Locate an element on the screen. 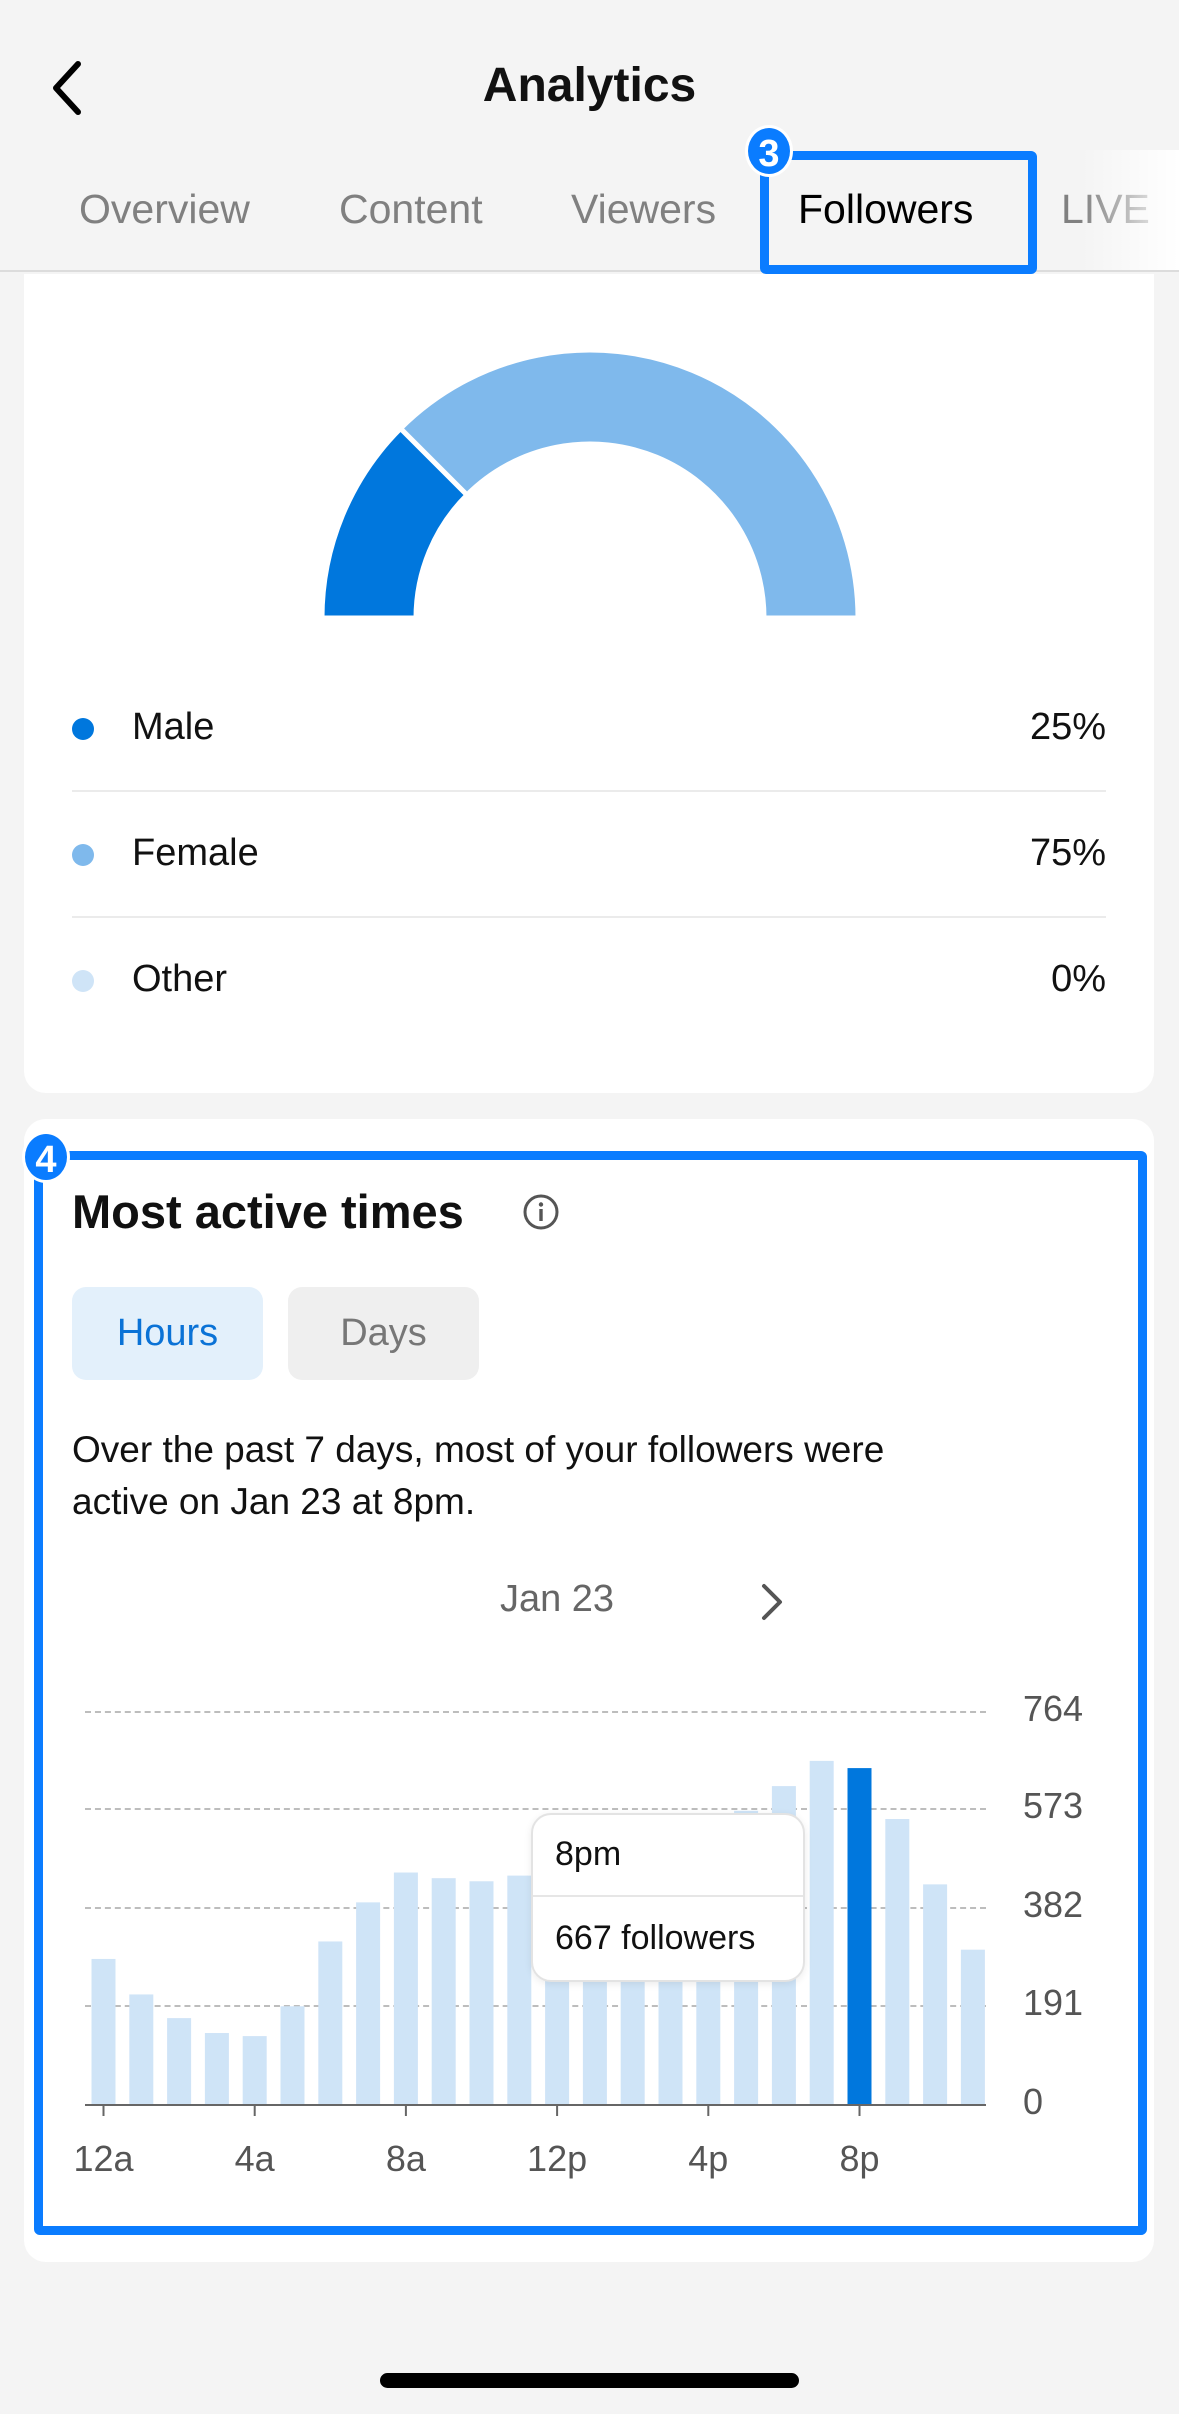 The height and width of the screenshot is (2414, 1179). tab-fade is located at coordinates (1129, 210).